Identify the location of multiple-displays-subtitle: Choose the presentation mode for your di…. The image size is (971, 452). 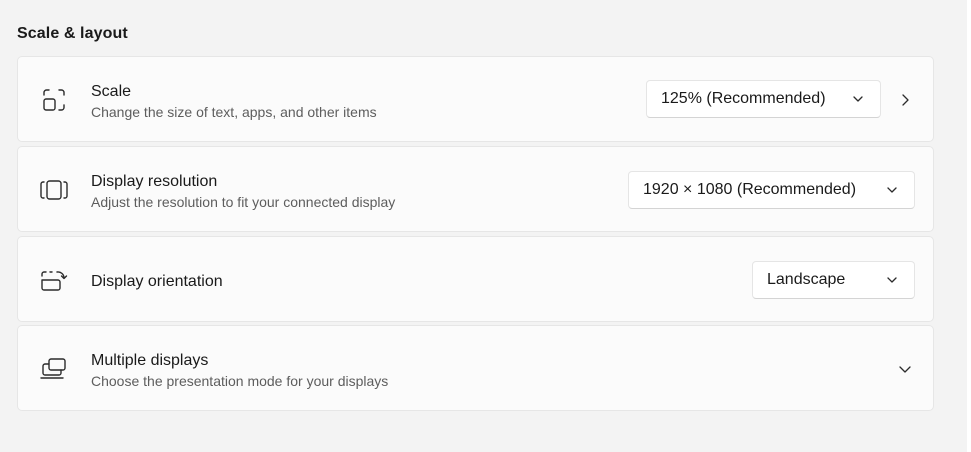
(240, 381).